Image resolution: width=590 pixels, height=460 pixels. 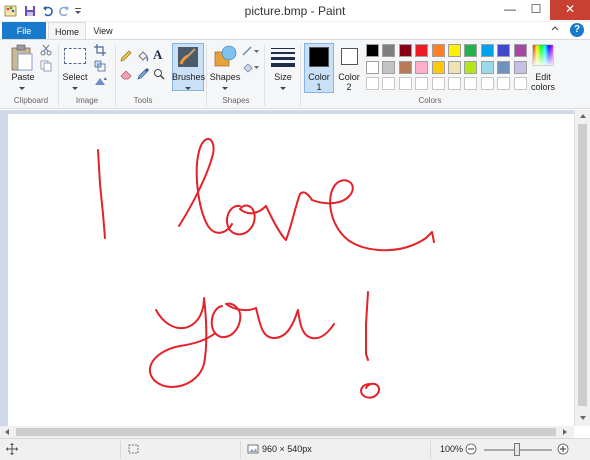 I want to click on horizontal-scroll-thumb, so click(x=286, y=432).